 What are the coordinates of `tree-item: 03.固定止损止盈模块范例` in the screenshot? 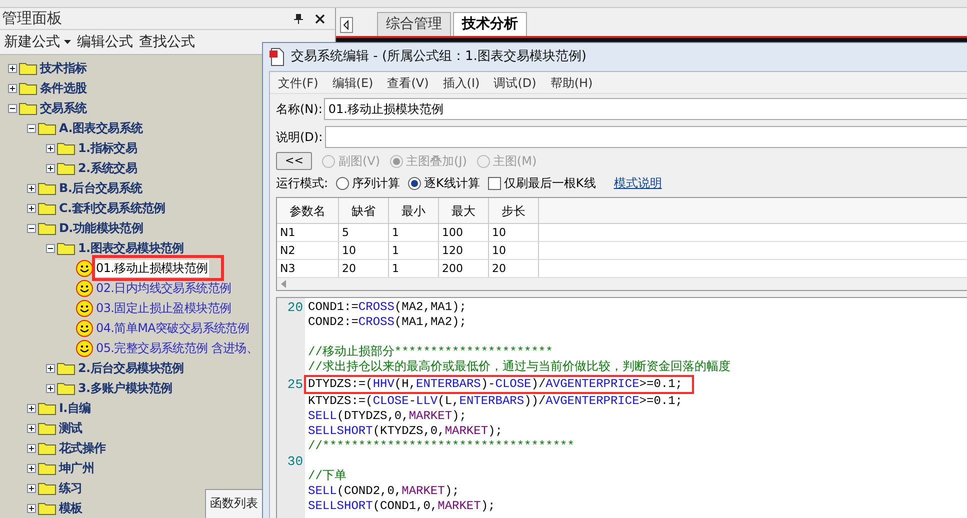 It's located at (163, 308).